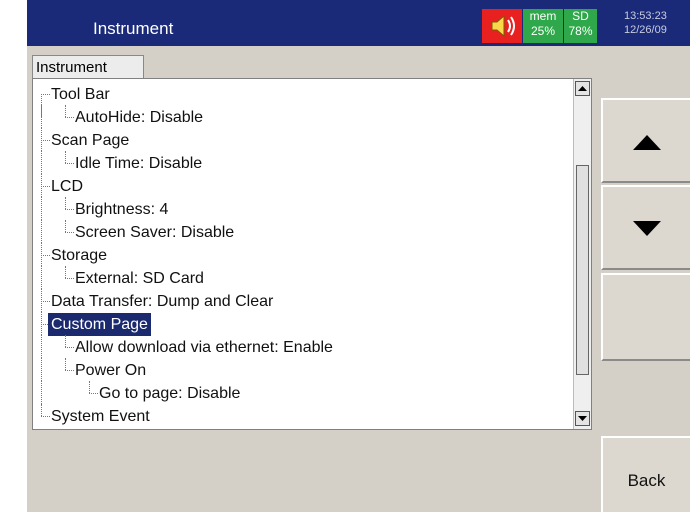 The width and height of the screenshot is (690, 512). I want to click on arrow-down-icon, so click(647, 228).